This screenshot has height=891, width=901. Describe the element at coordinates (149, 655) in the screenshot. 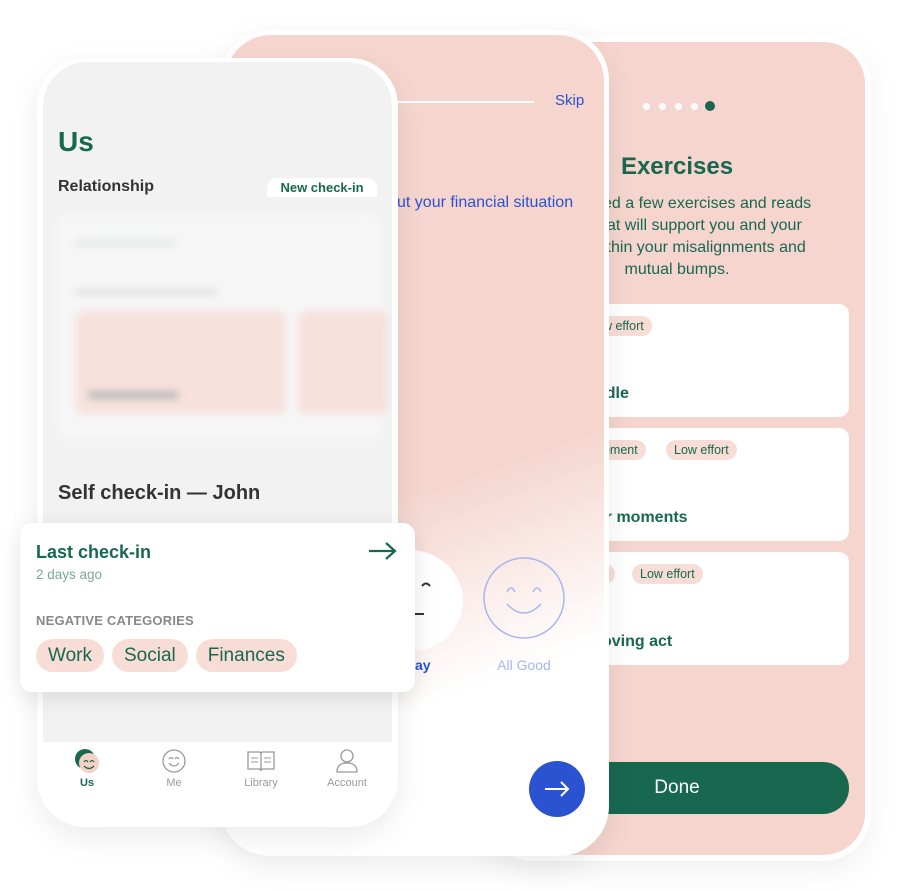

I see `category-chip: Social` at that location.